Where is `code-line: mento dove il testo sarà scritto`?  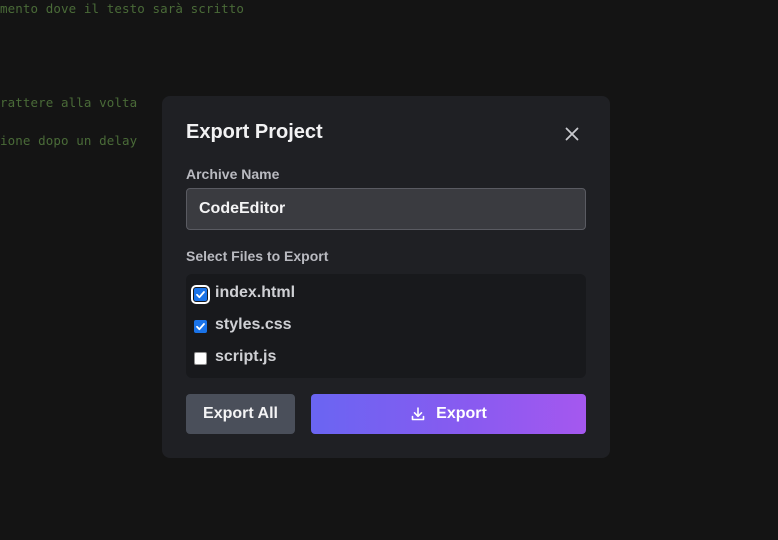
code-line: mento dove il testo sarà scritto is located at coordinates (122, 8).